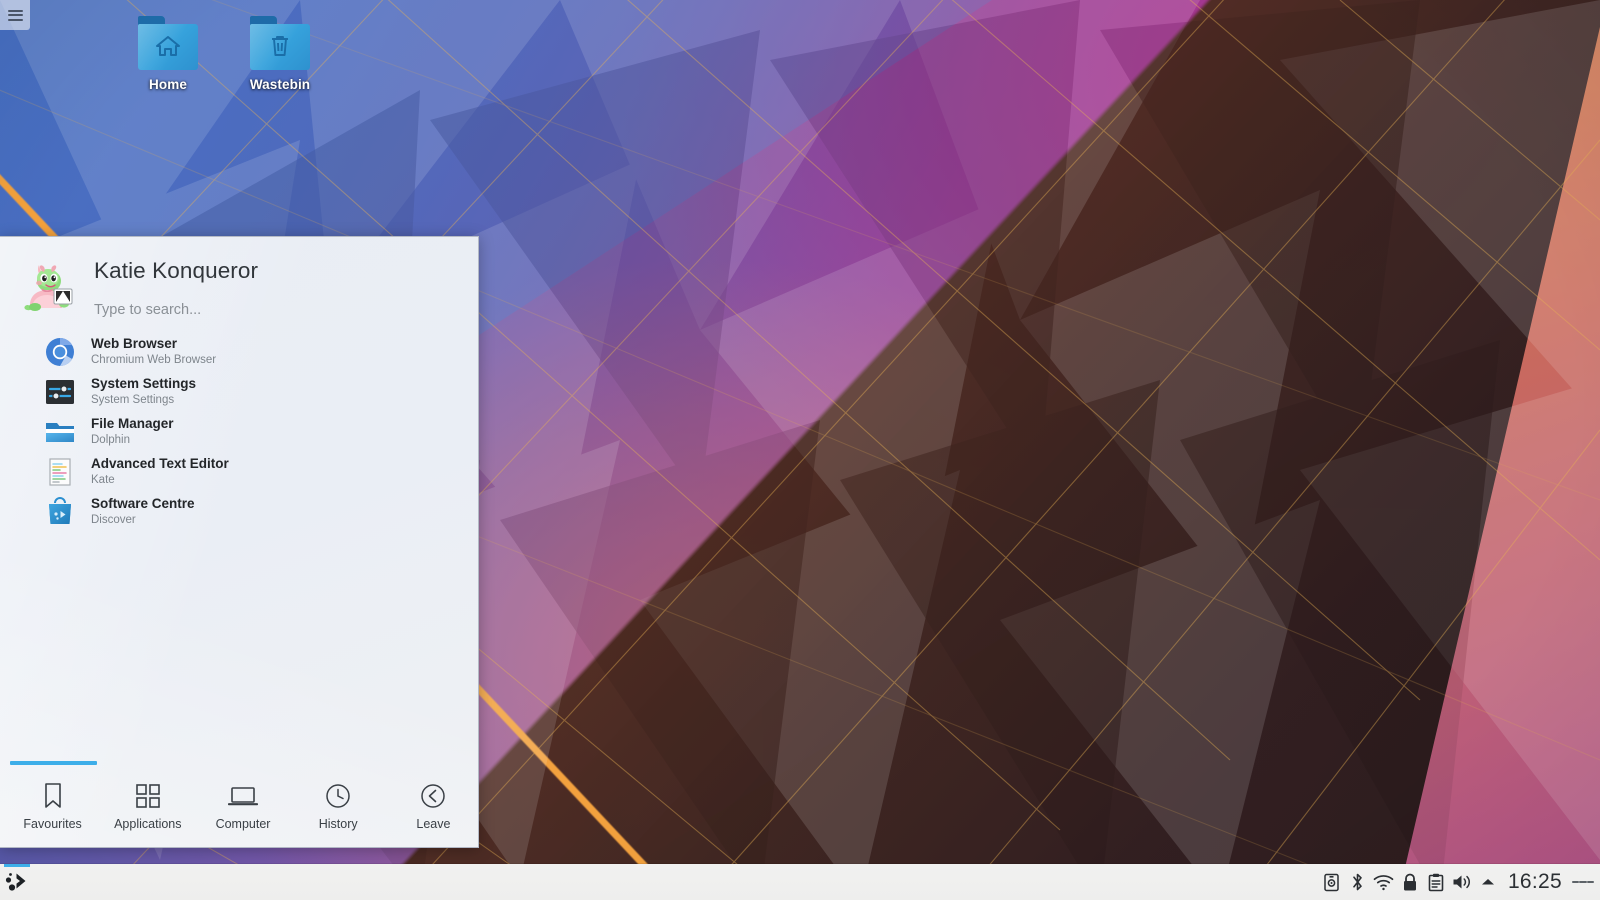 The width and height of the screenshot is (1600, 900). Describe the element at coordinates (48, 288) in the screenshot. I see `katie-dragon-avatar` at that location.